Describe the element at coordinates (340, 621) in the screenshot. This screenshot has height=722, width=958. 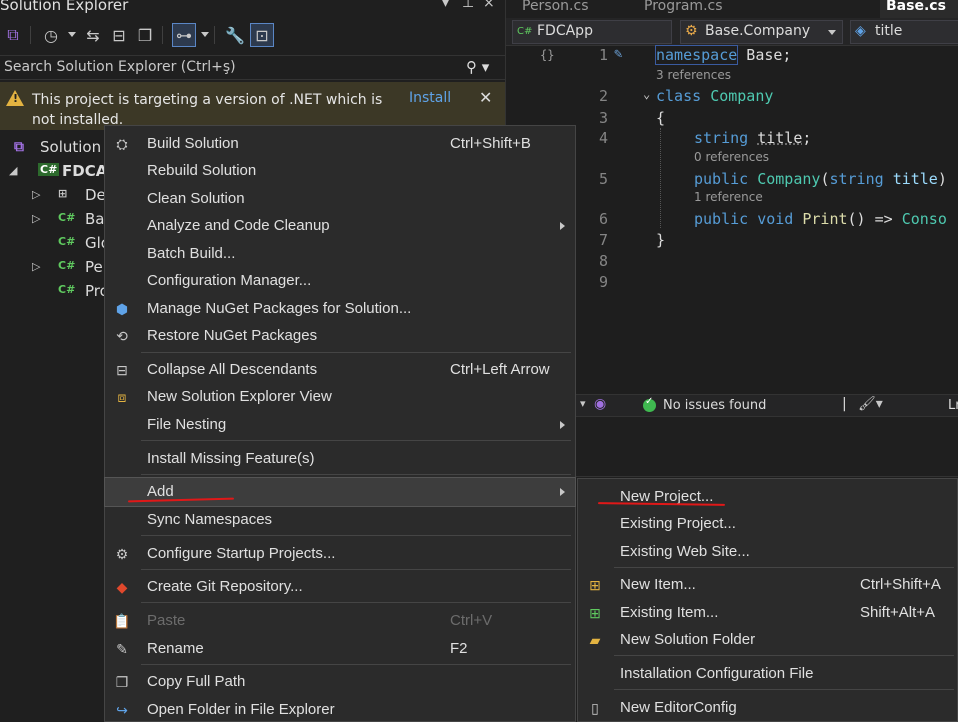
I see `menu-item-paste: 📋 Paste Ctrl+V` at that location.